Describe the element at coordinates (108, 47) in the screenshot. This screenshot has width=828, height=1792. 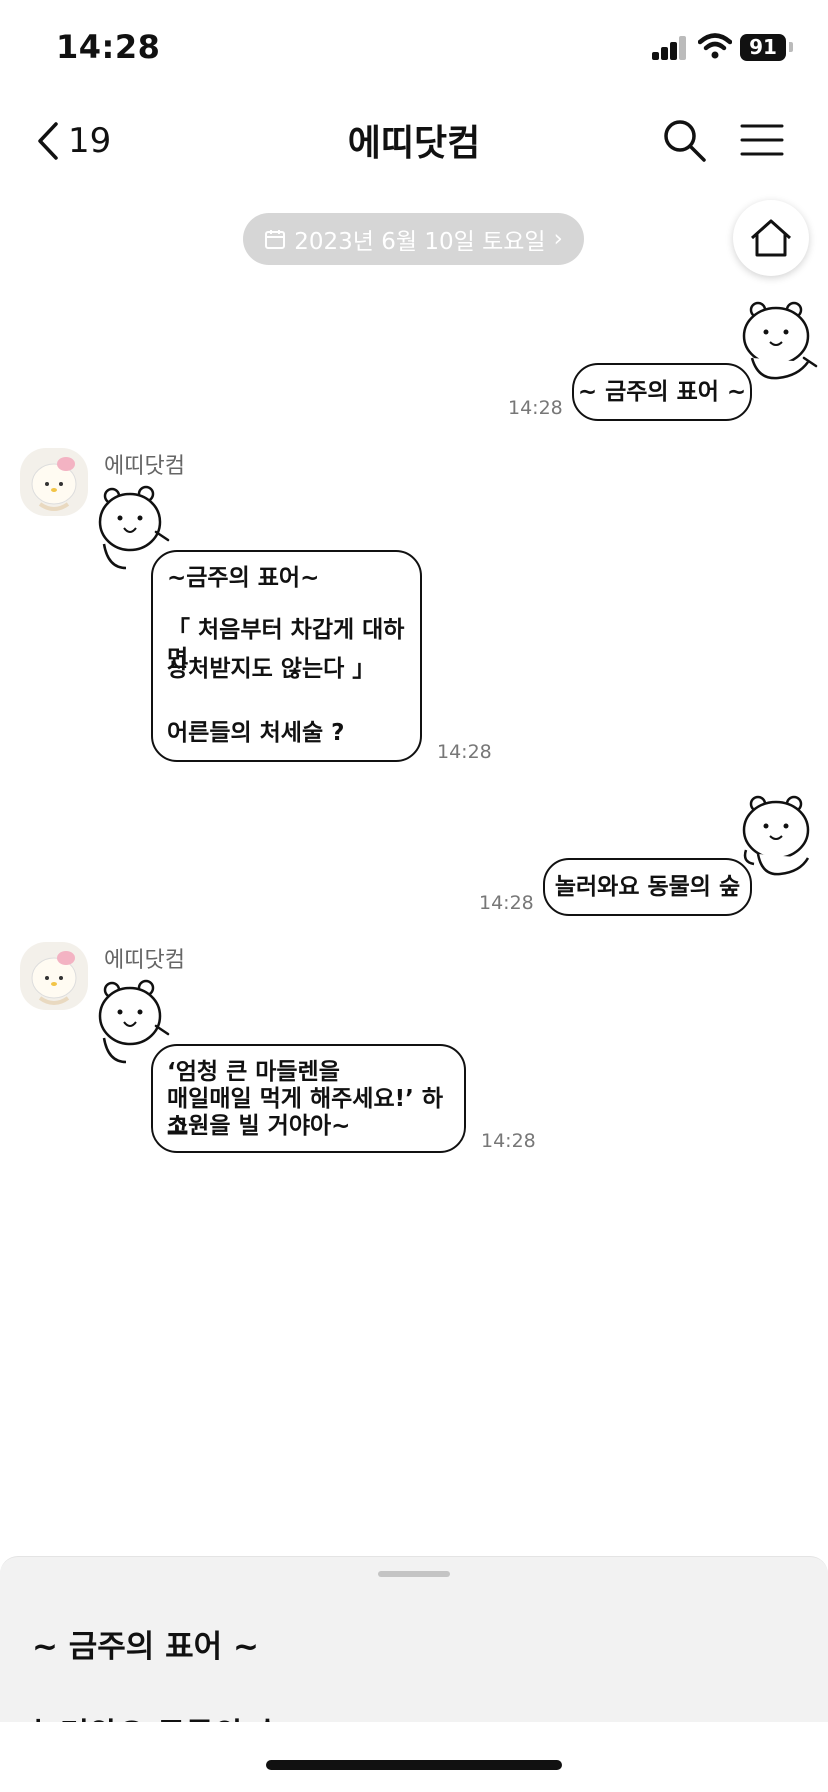
I see `status-time: 14:28` at that location.